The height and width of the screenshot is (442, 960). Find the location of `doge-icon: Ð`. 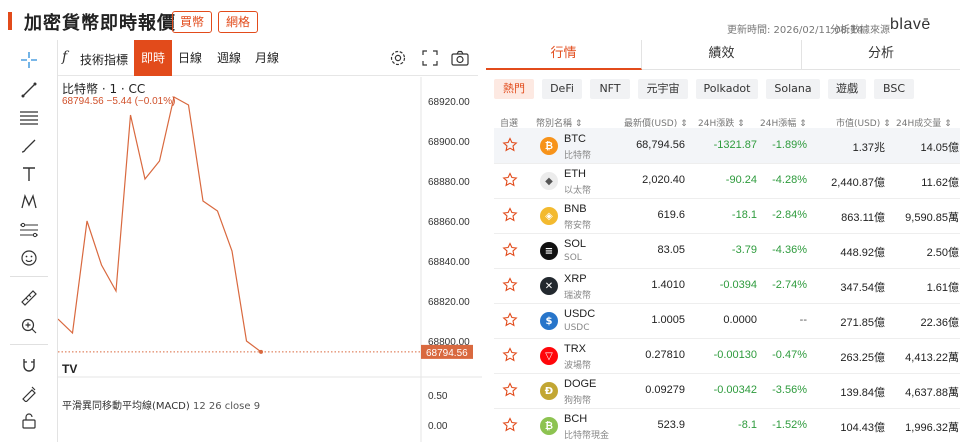

doge-icon: Ð is located at coordinates (549, 391).